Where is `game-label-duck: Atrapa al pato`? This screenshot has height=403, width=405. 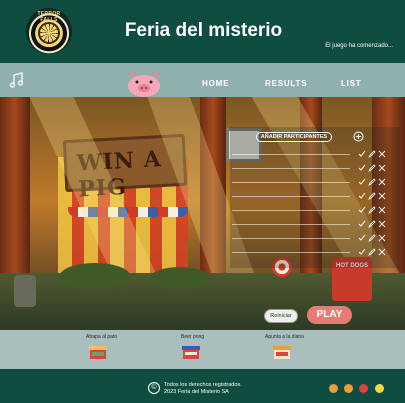 game-label-duck: Atrapa al pato is located at coordinates (102, 337).